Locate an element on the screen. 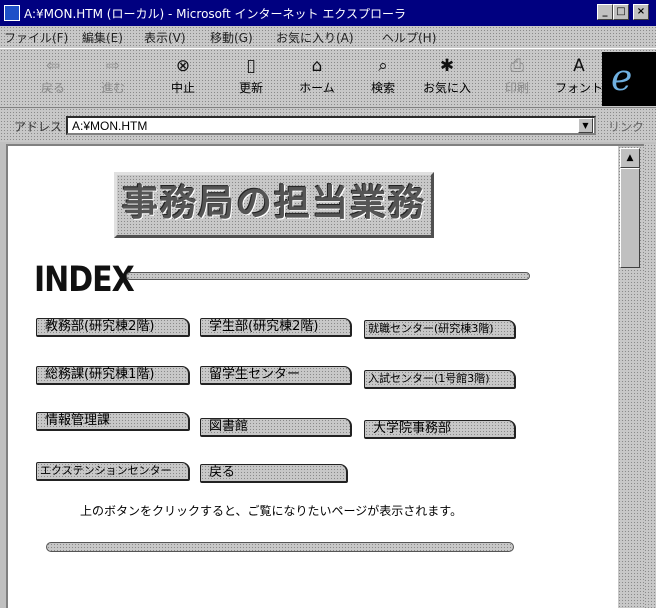  scroll-thumb is located at coordinates (630, 218).